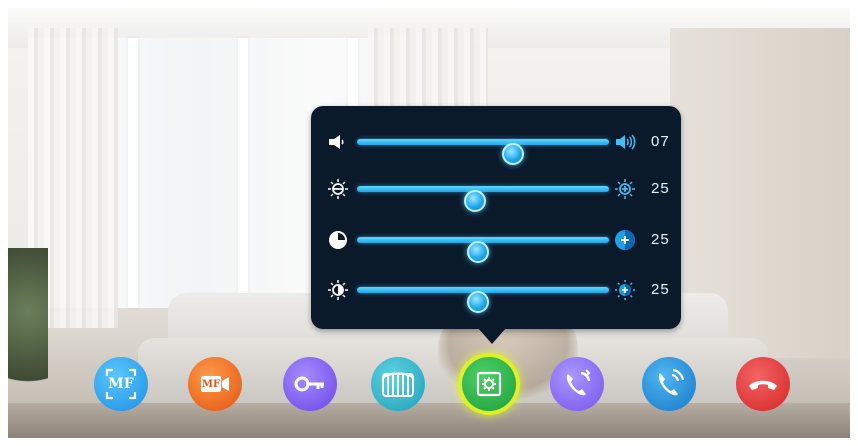  Describe the element at coordinates (660, 239) in the screenshot. I see `contrast-value: 25` at that location.